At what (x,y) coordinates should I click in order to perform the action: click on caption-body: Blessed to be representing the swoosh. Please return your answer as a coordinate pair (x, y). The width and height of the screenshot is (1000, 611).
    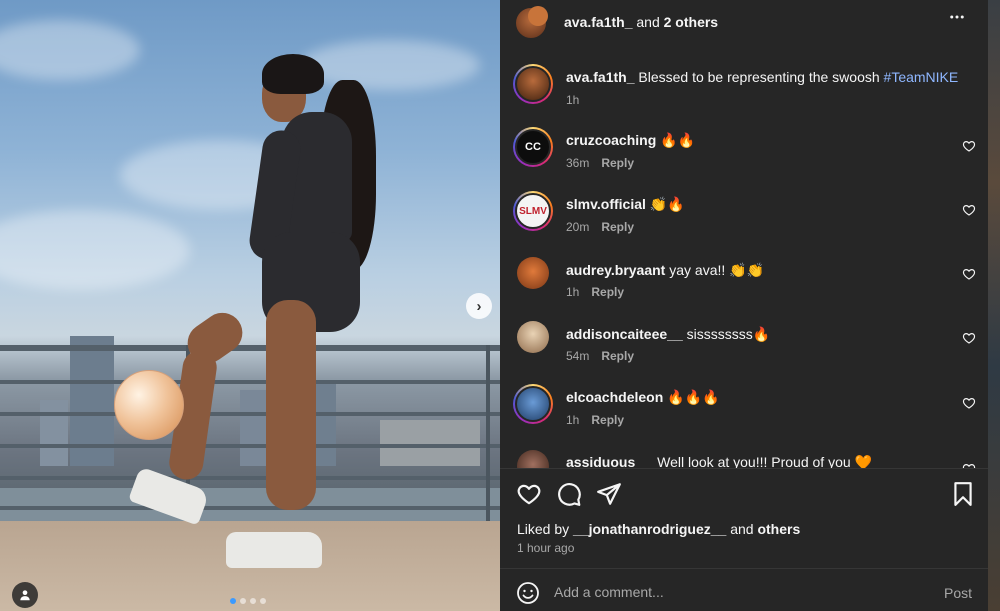
    Looking at the image, I should click on (759, 77).